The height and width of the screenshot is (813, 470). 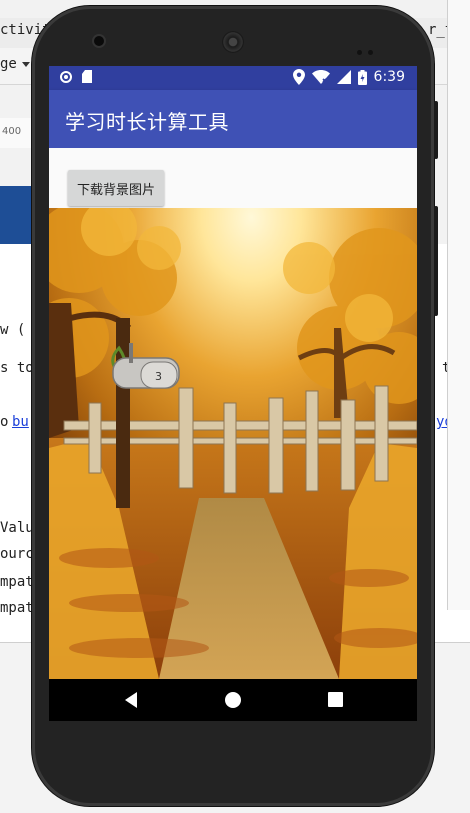 What do you see at coordinates (17, 554) in the screenshot?
I see `code-line: ourc` at bounding box center [17, 554].